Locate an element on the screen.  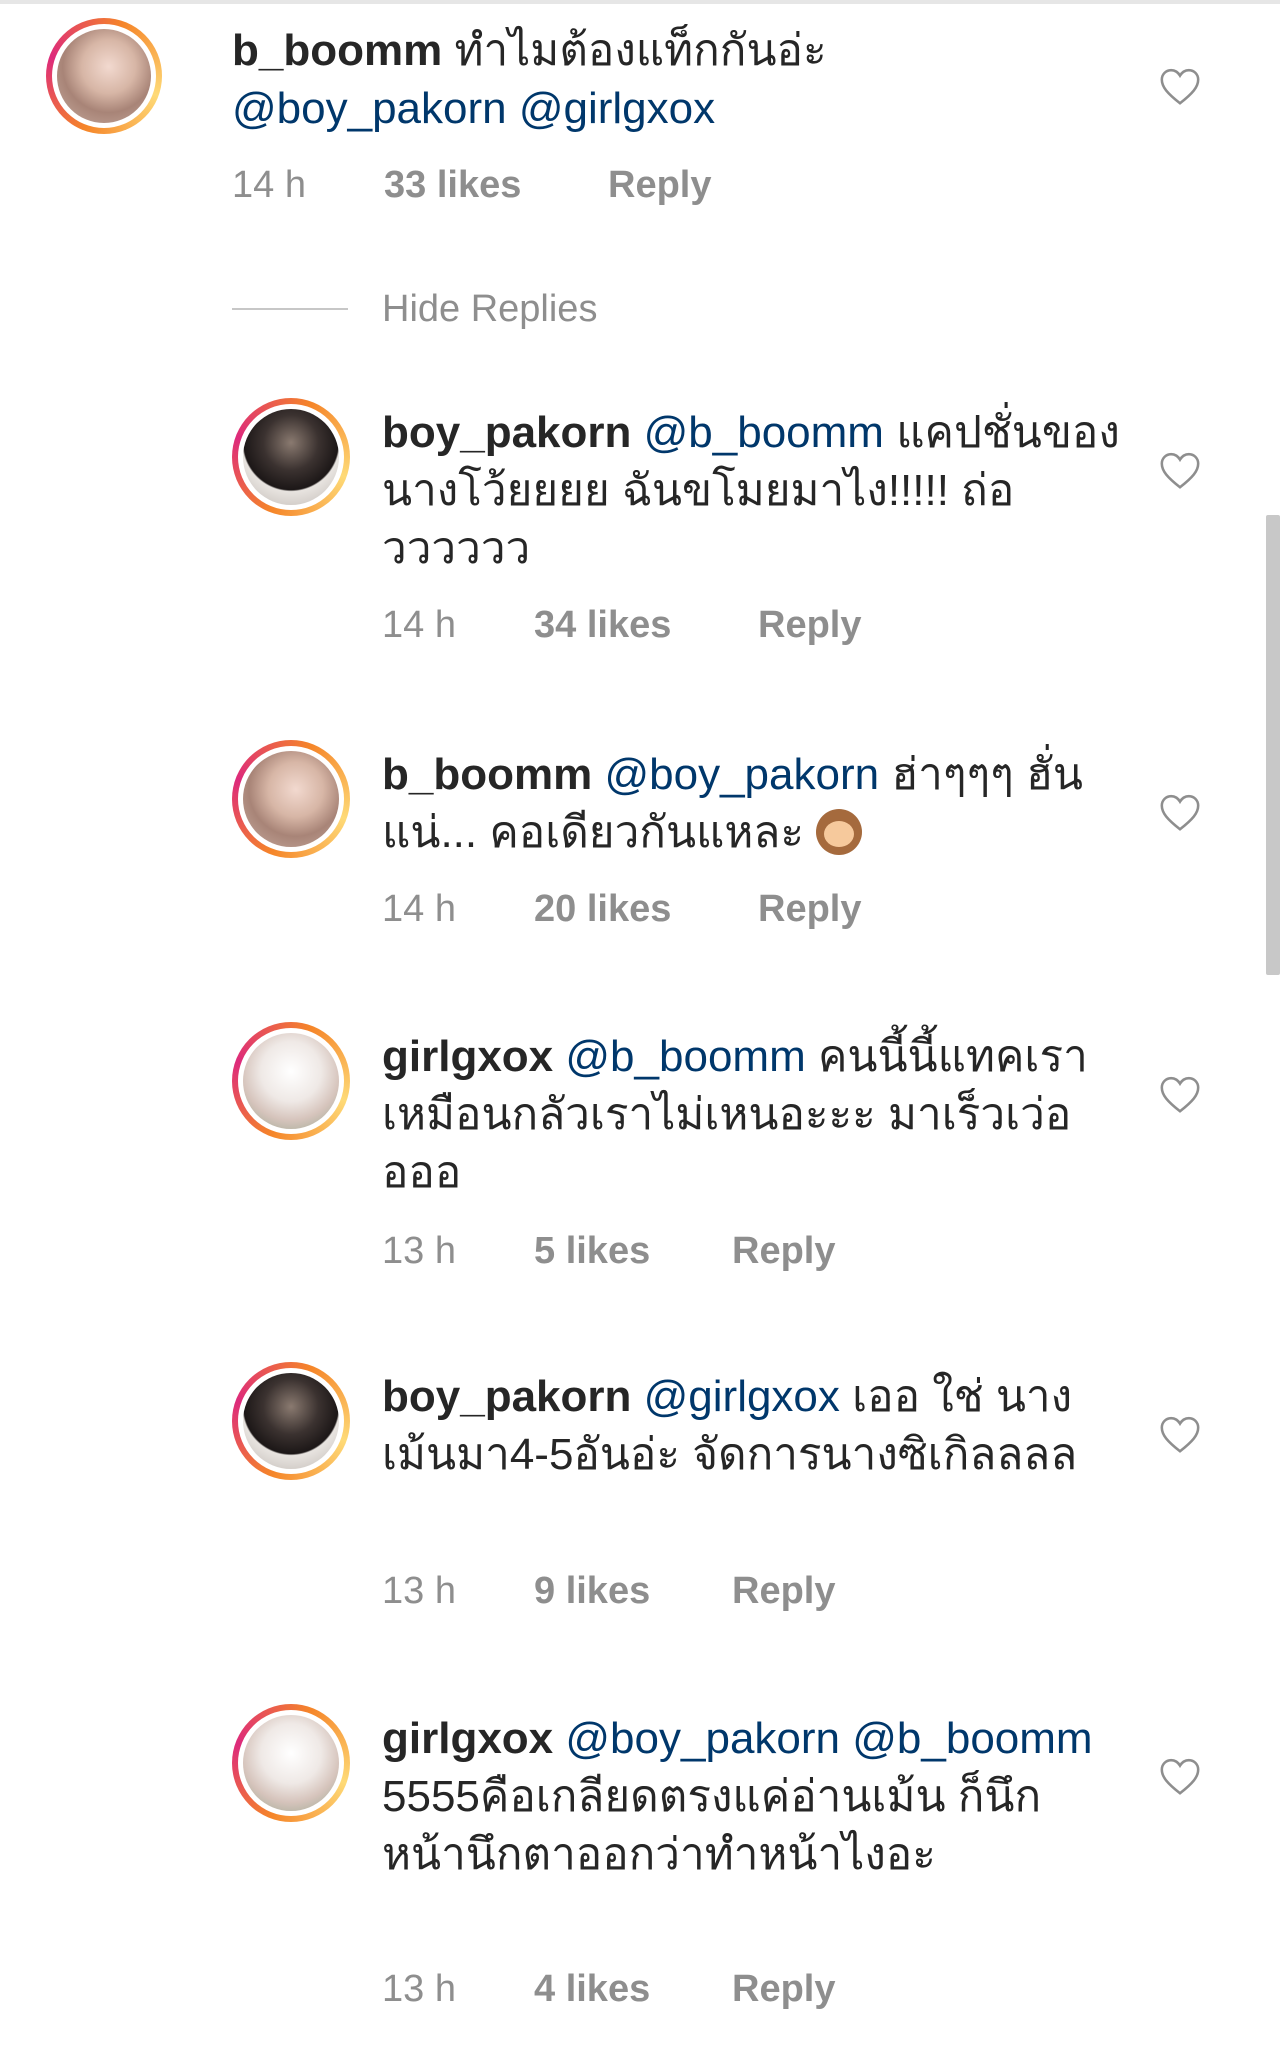
likes-count: 34 likes is located at coordinates (602, 625).